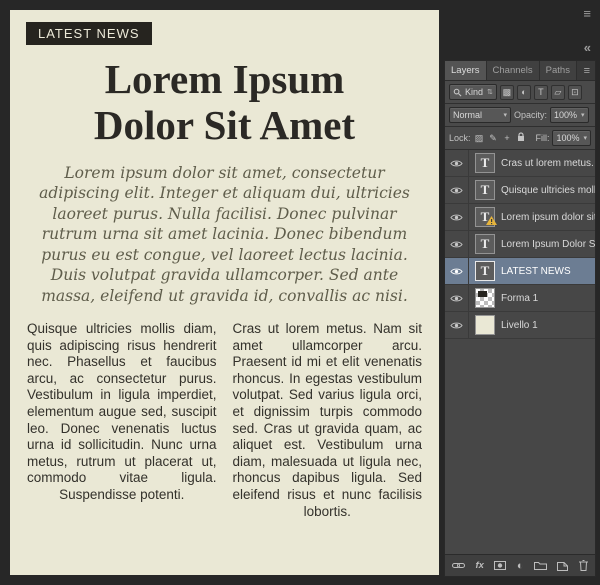 The width and height of the screenshot is (600, 585). Describe the element at coordinates (458, 565) in the screenshot. I see `link-layers-icon` at that location.